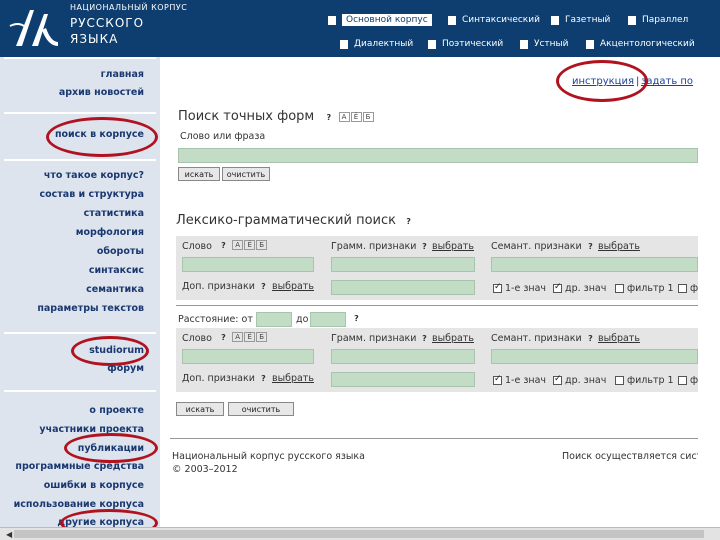 The width and height of the screenshot is (720, 540). Describe the element at coordinates (374, 338) in the screenshot. I see `gram-label: Грамм. признаки` at that location.